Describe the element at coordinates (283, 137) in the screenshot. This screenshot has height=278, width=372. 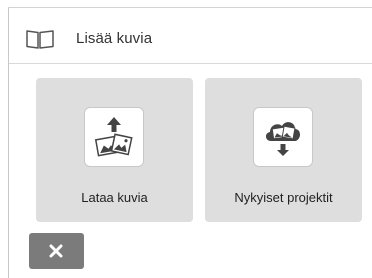
I see `cloud-download-icon` at that location.